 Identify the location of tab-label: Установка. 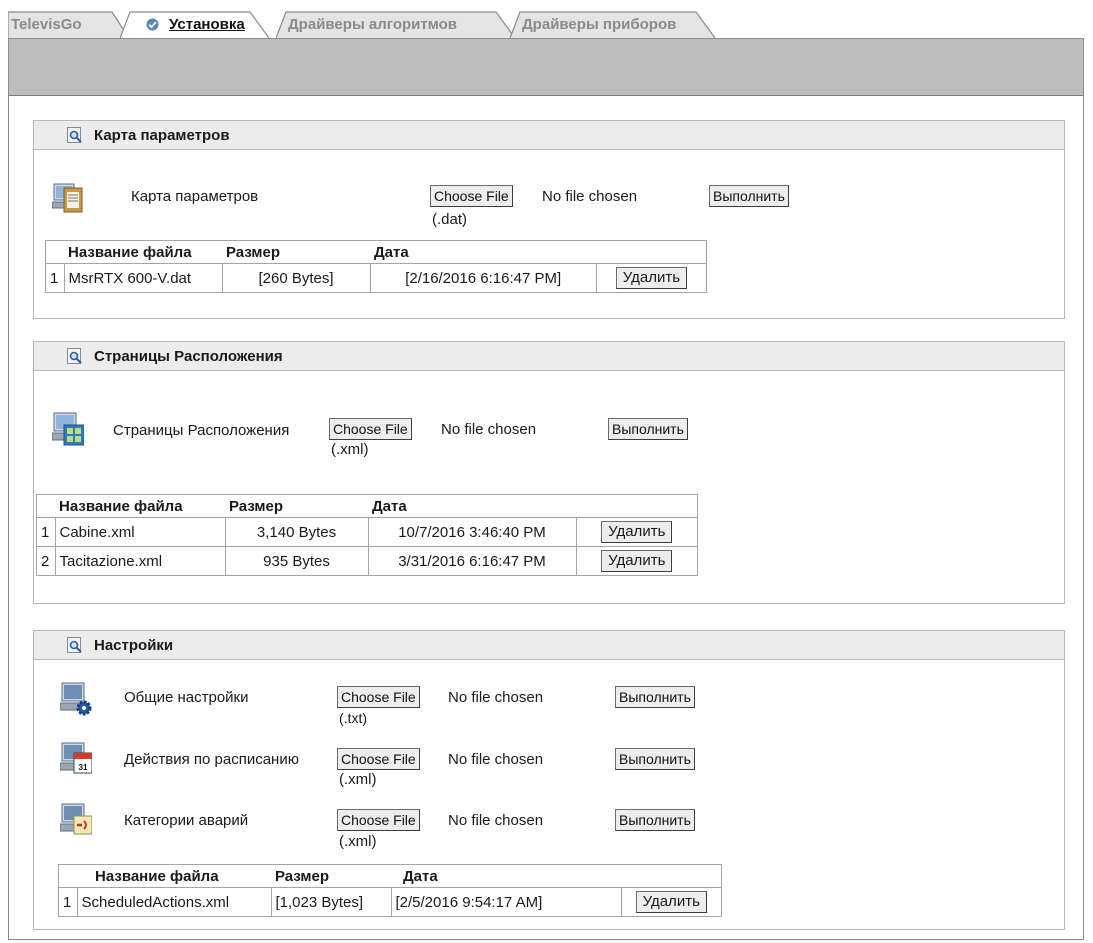
(207, 24).